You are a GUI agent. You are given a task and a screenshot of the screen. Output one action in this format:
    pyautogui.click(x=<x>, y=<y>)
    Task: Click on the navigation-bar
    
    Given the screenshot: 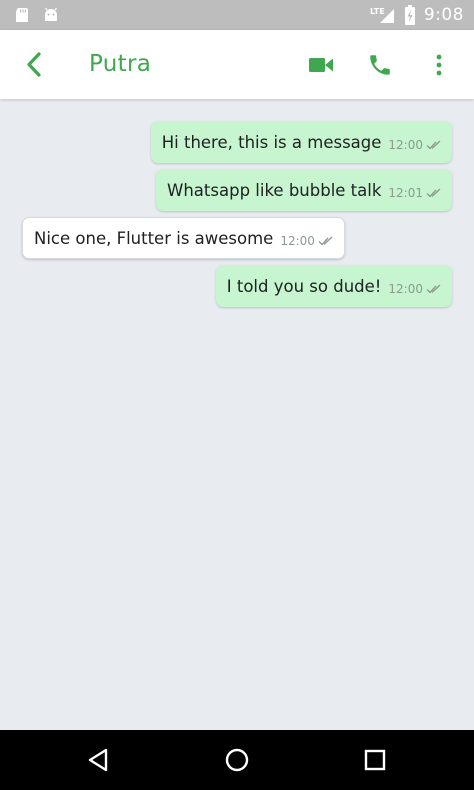 What is the action you would take?
    pyautogui.click(x=237, y=760)
    